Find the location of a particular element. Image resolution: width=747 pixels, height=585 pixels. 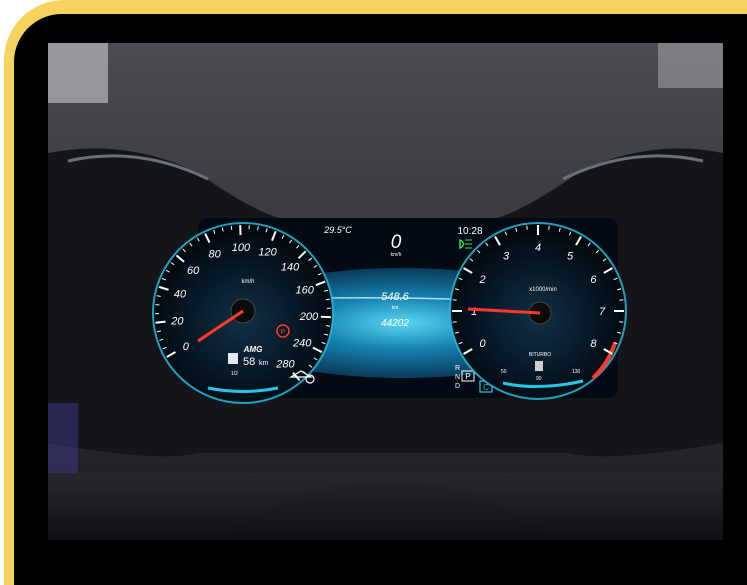

speed-unit-label: km/h is located at coordinates (247, 282).